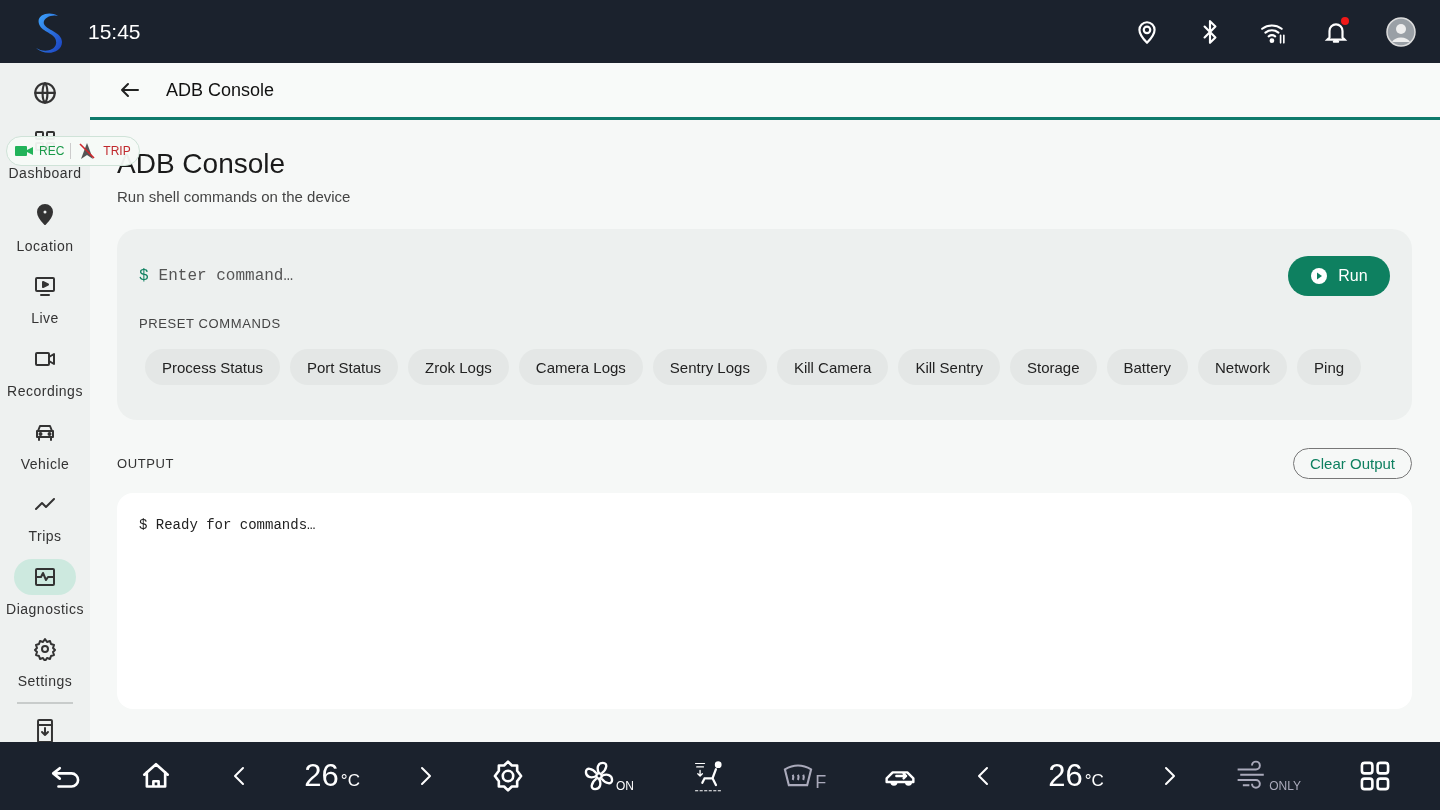 This screenshot has height=810, width=1440. What do you see at coordinates (1243, 367) in the screenshot?
I see `preset-chip: Network` at bounding box center [1243, 367].